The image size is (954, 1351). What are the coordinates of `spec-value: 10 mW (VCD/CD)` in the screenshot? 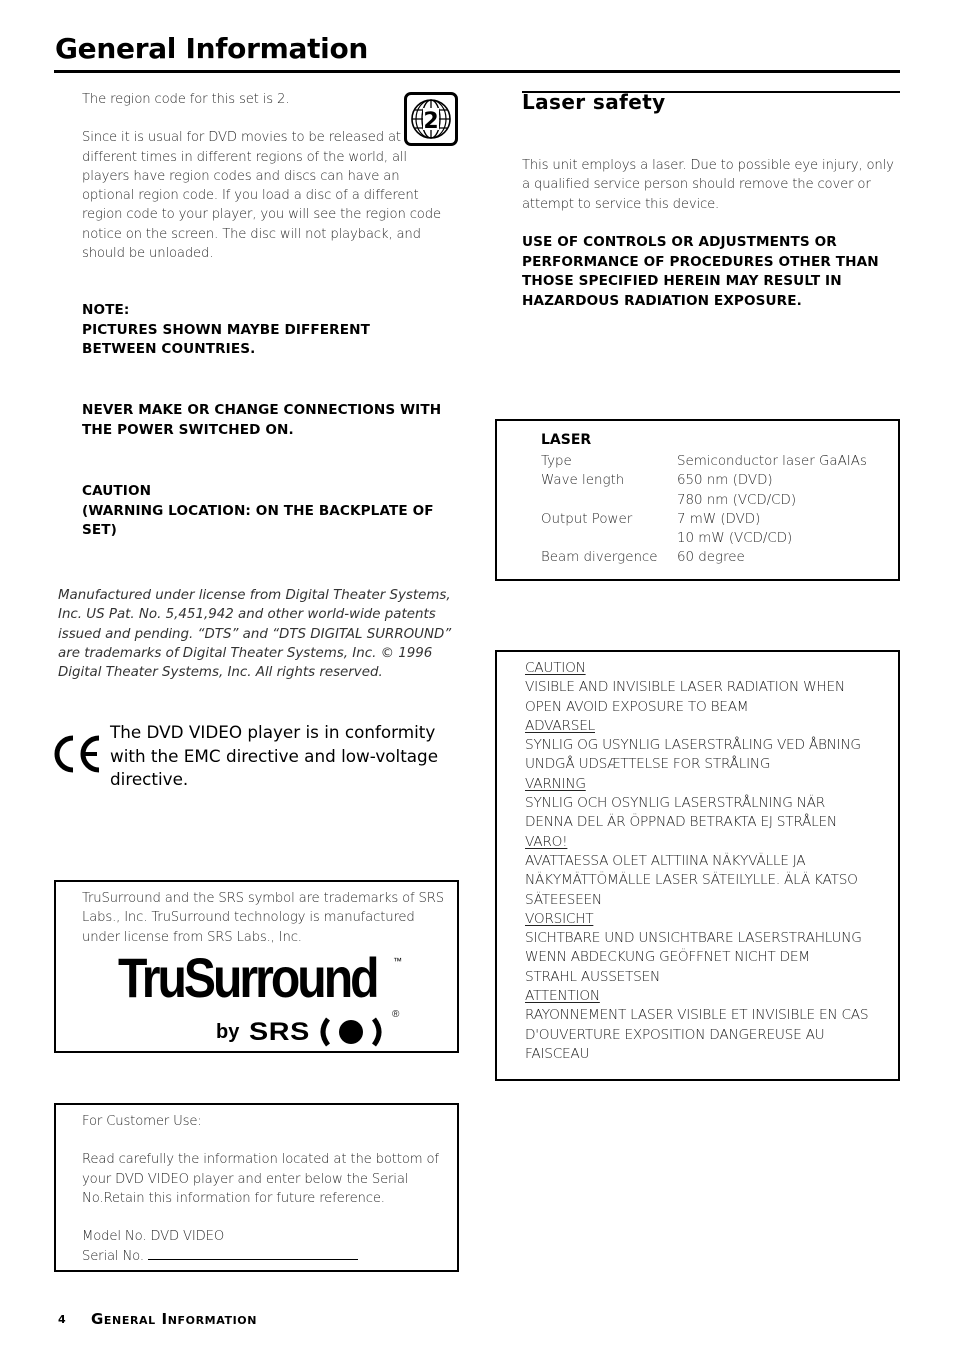 It's located at (735, 539).